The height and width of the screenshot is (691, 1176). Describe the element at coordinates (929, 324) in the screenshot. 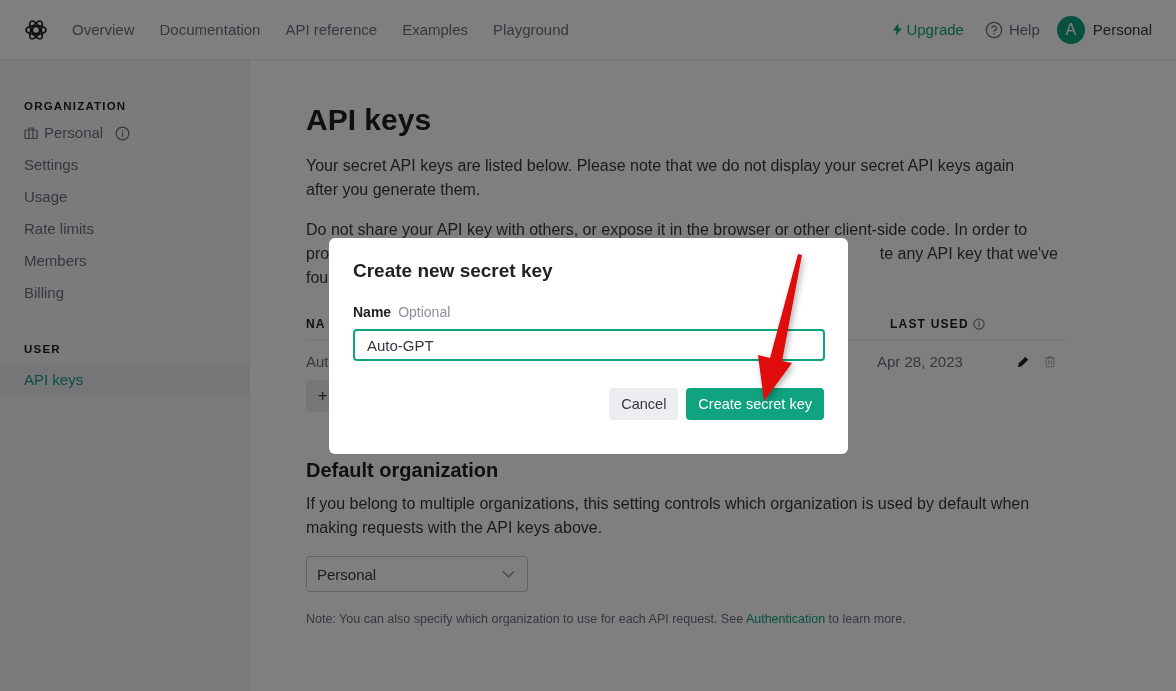

I see `column-header: LAST USED` at that location.